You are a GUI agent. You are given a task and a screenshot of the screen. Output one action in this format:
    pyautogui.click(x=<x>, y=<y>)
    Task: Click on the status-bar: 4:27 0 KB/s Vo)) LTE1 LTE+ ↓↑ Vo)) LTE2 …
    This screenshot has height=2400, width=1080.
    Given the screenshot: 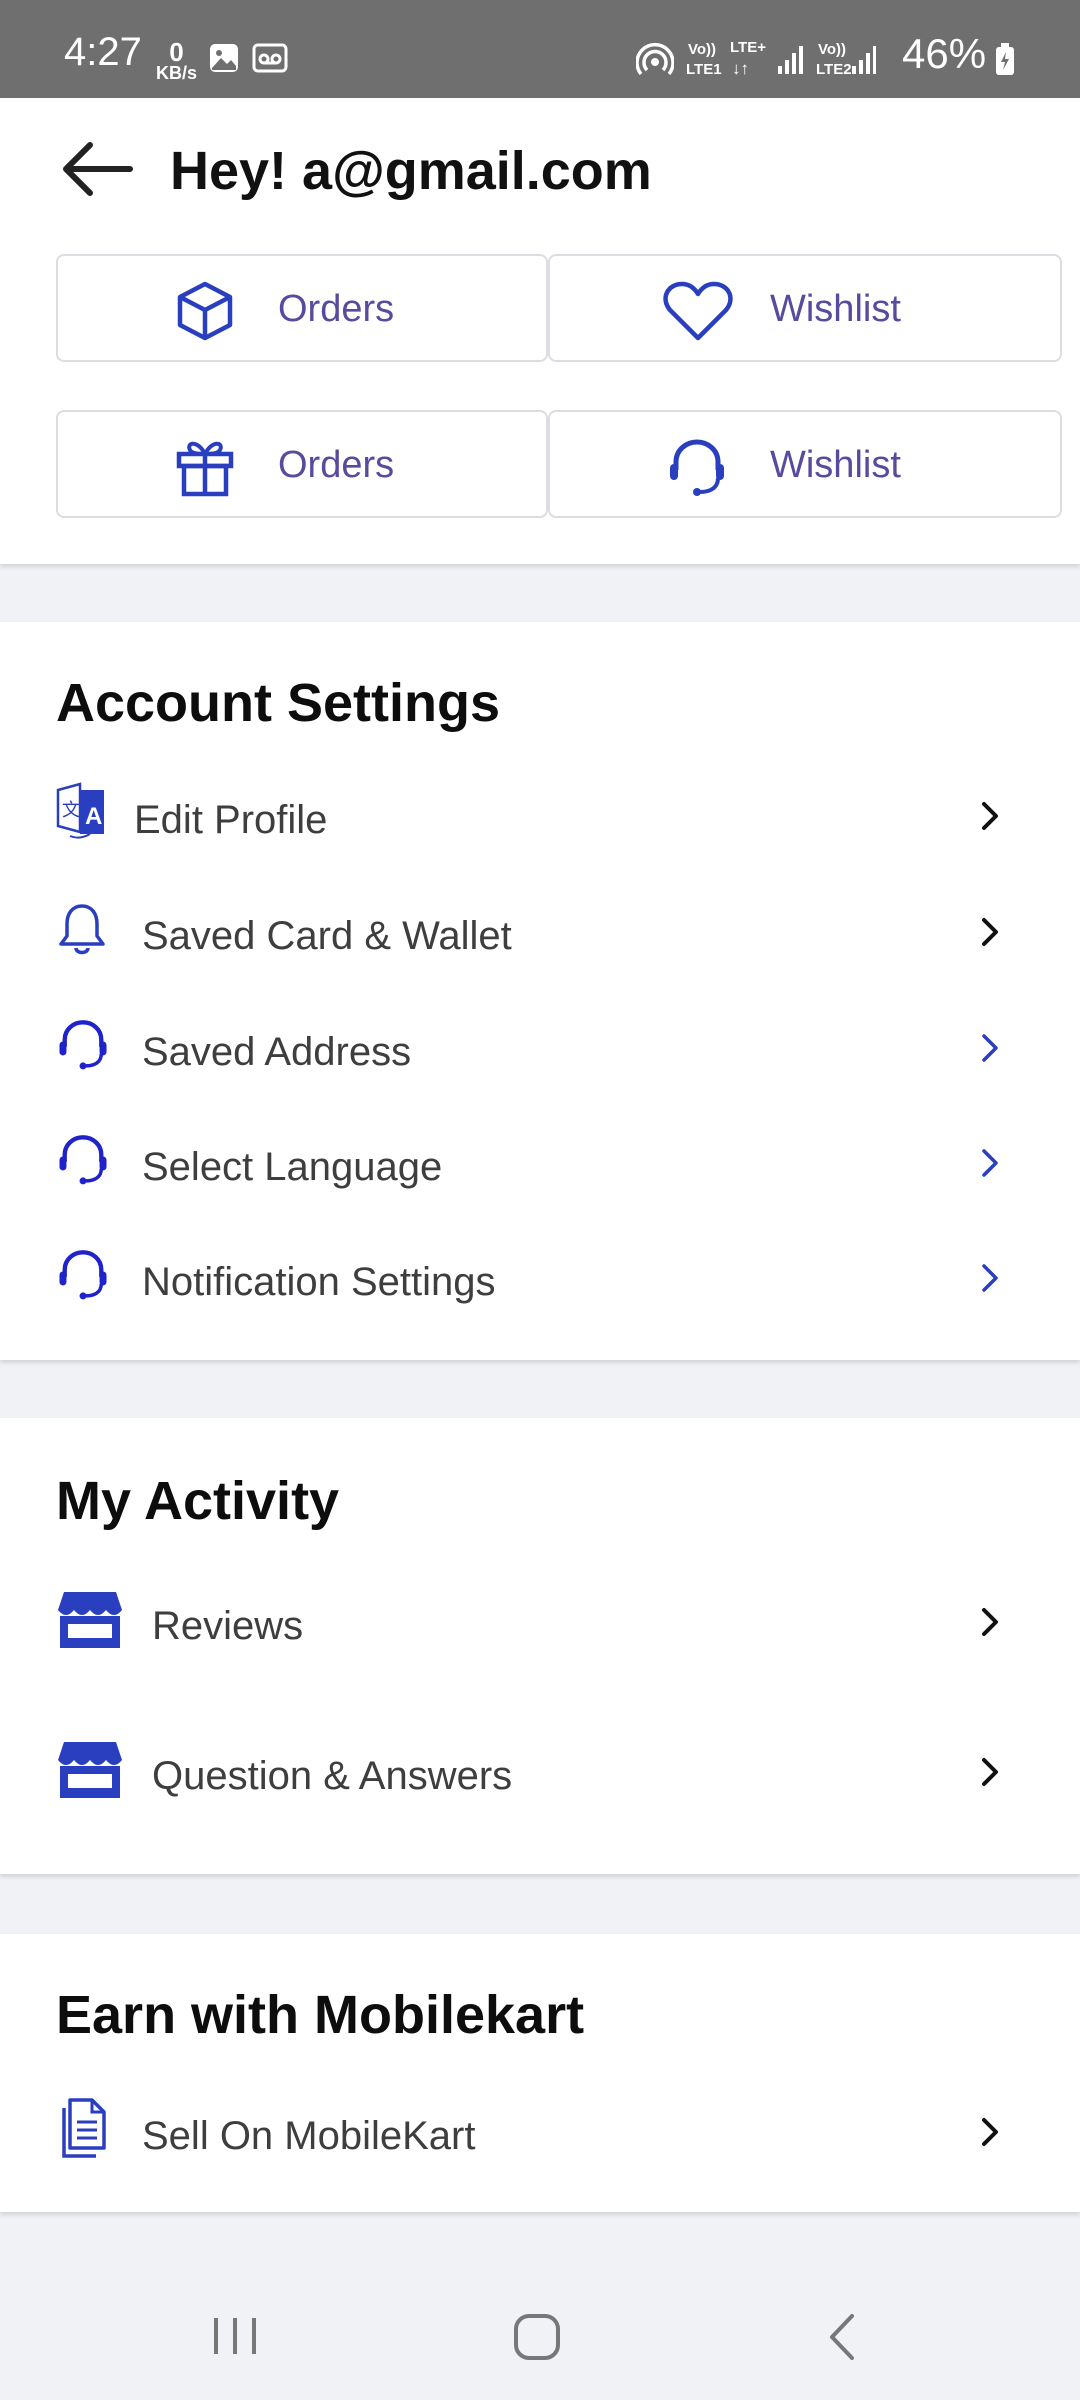 What is the action you would take?
    pyautogui.click(x=540, y=49)
    